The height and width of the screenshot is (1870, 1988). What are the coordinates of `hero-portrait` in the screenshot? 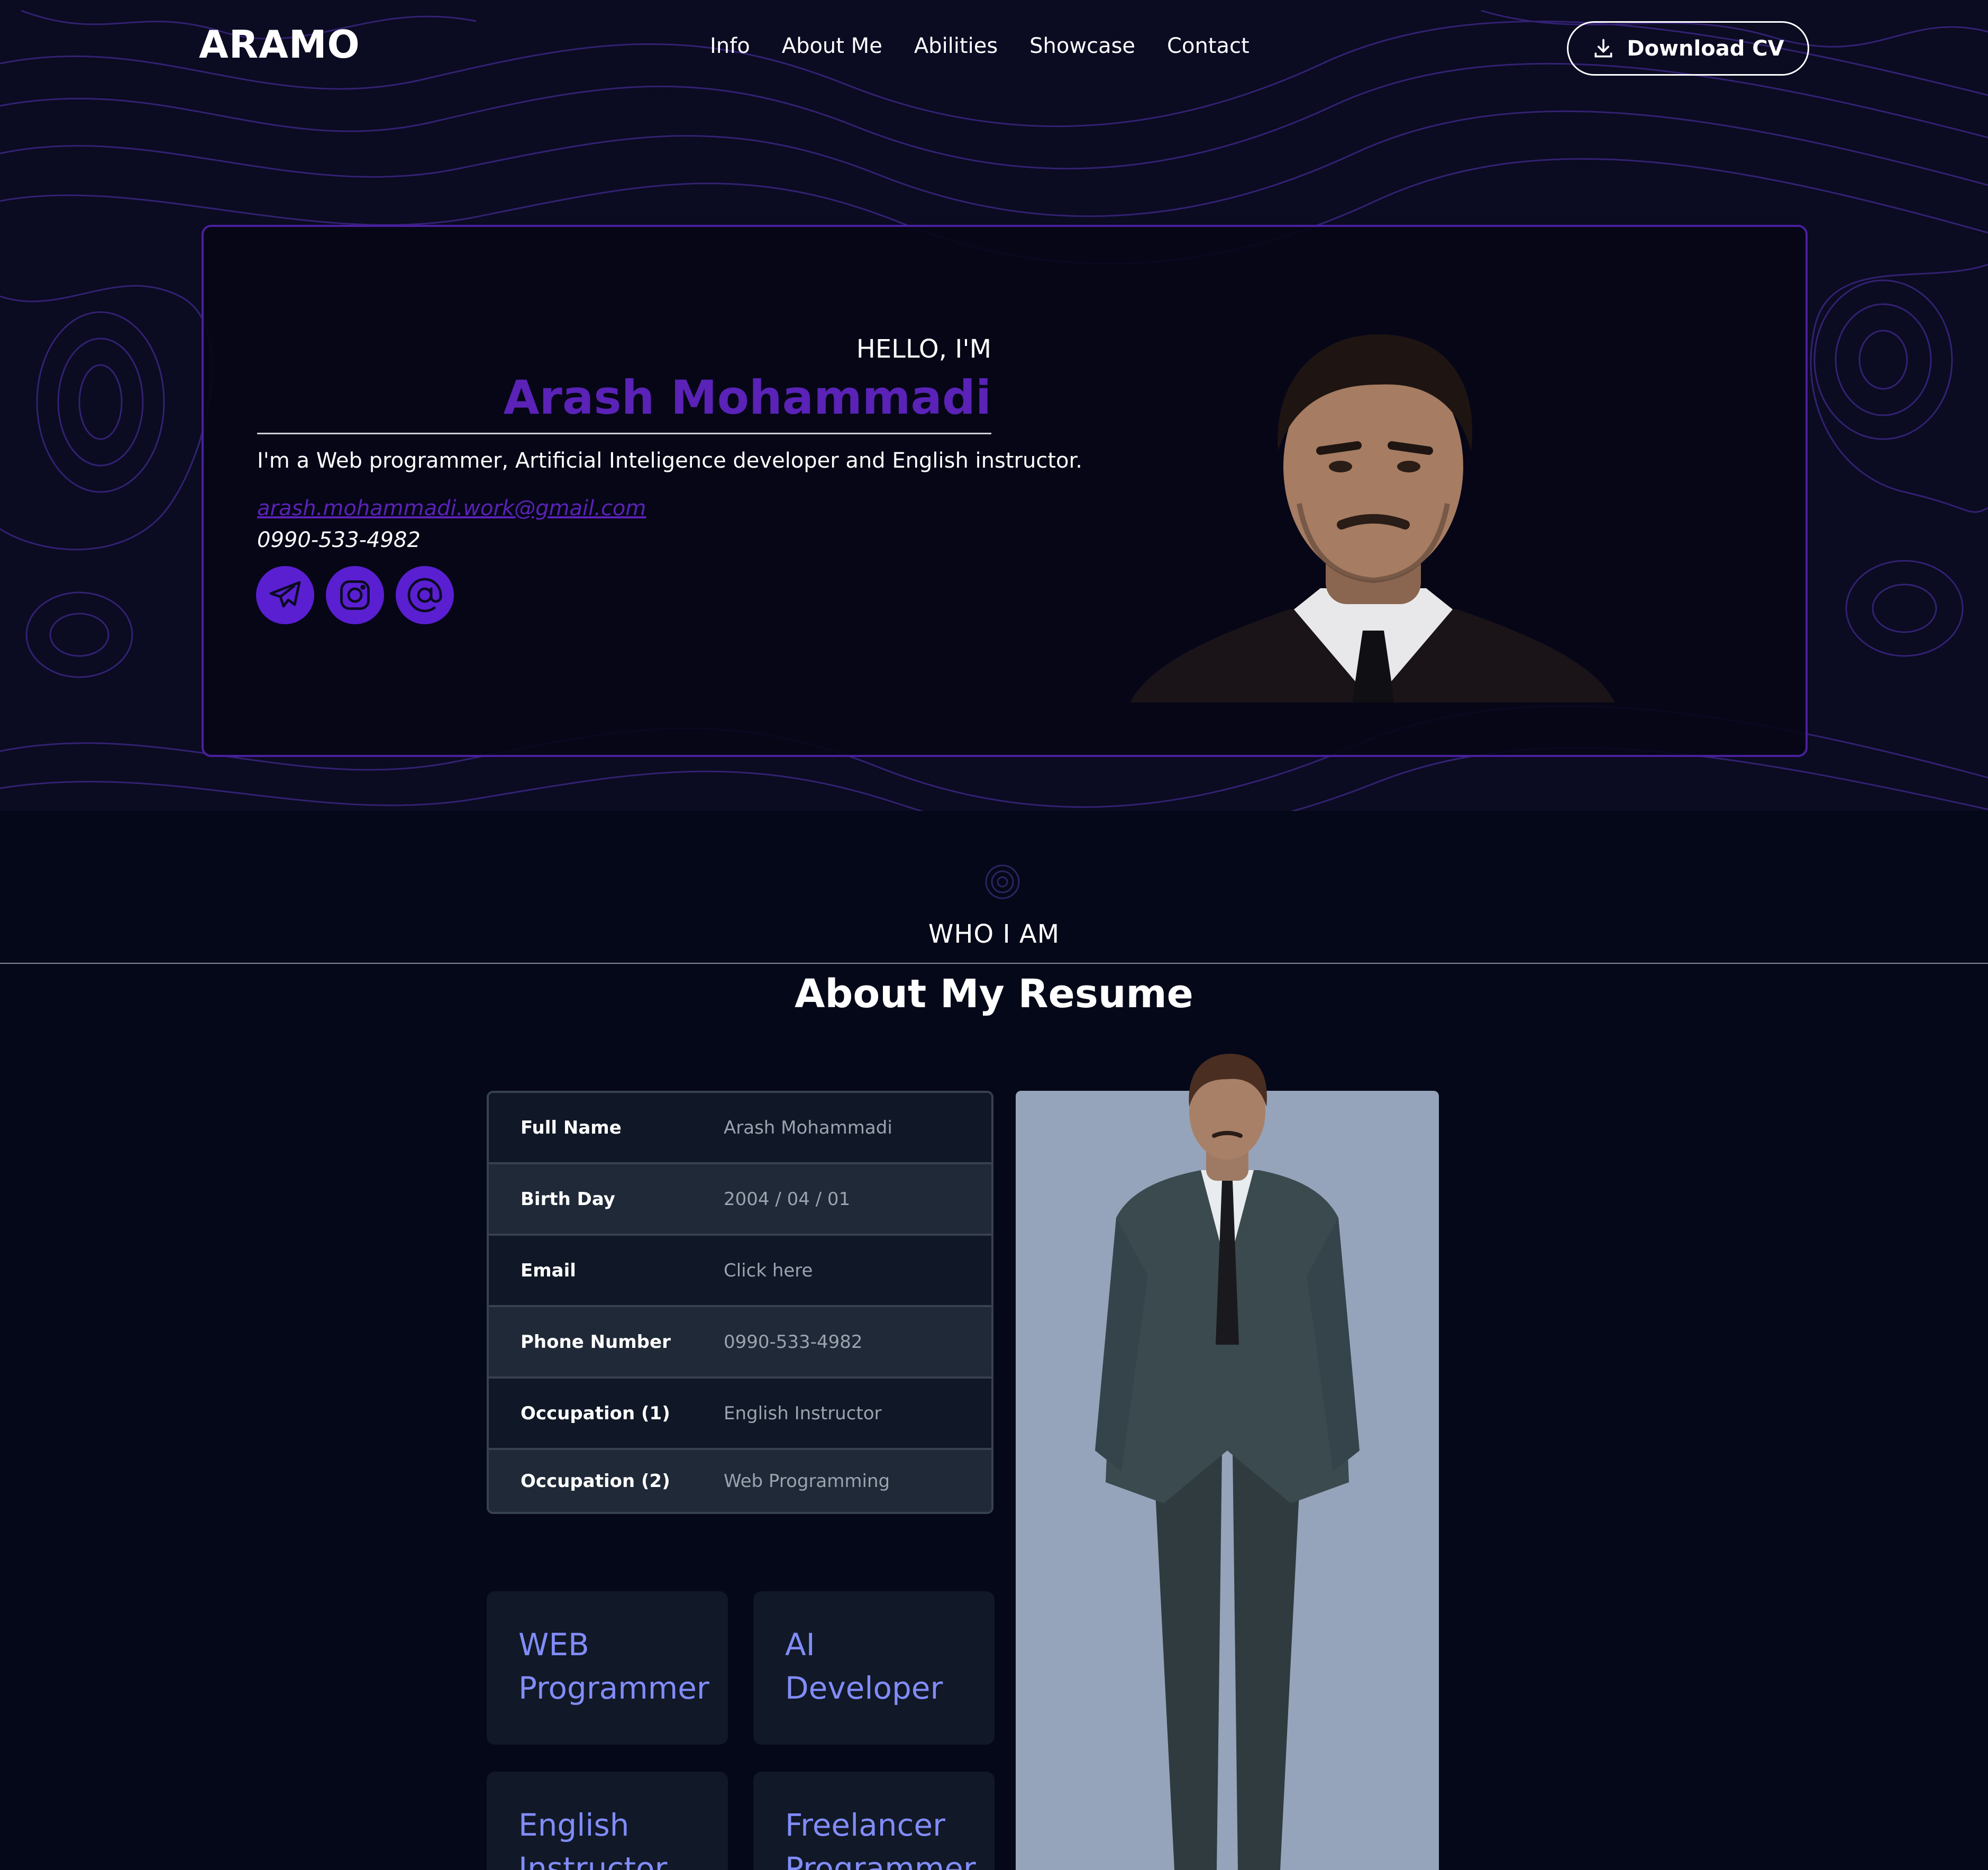 It's located at (1372, 518).